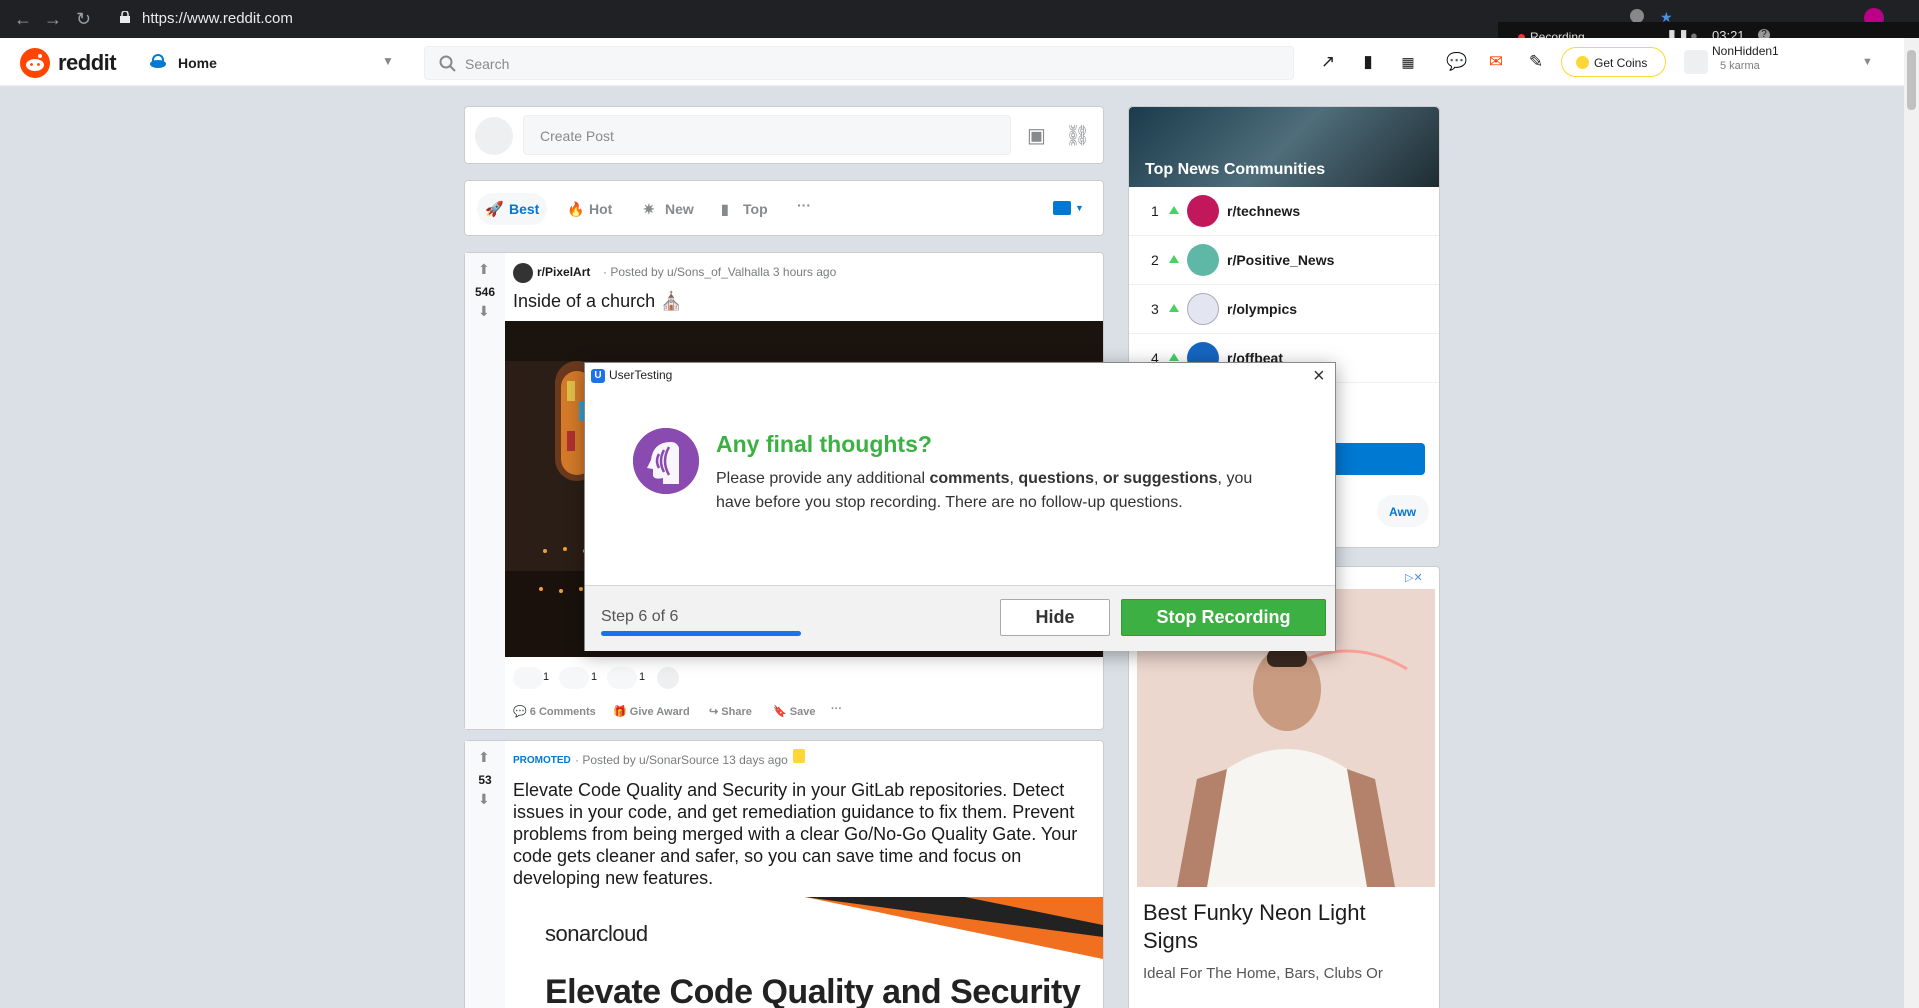 The height and width of the screenshot is (1008, 1919). Describe the element at coordinates (1496, 62) in the screenshot. I see `notifications-icon: ✉` at that location.